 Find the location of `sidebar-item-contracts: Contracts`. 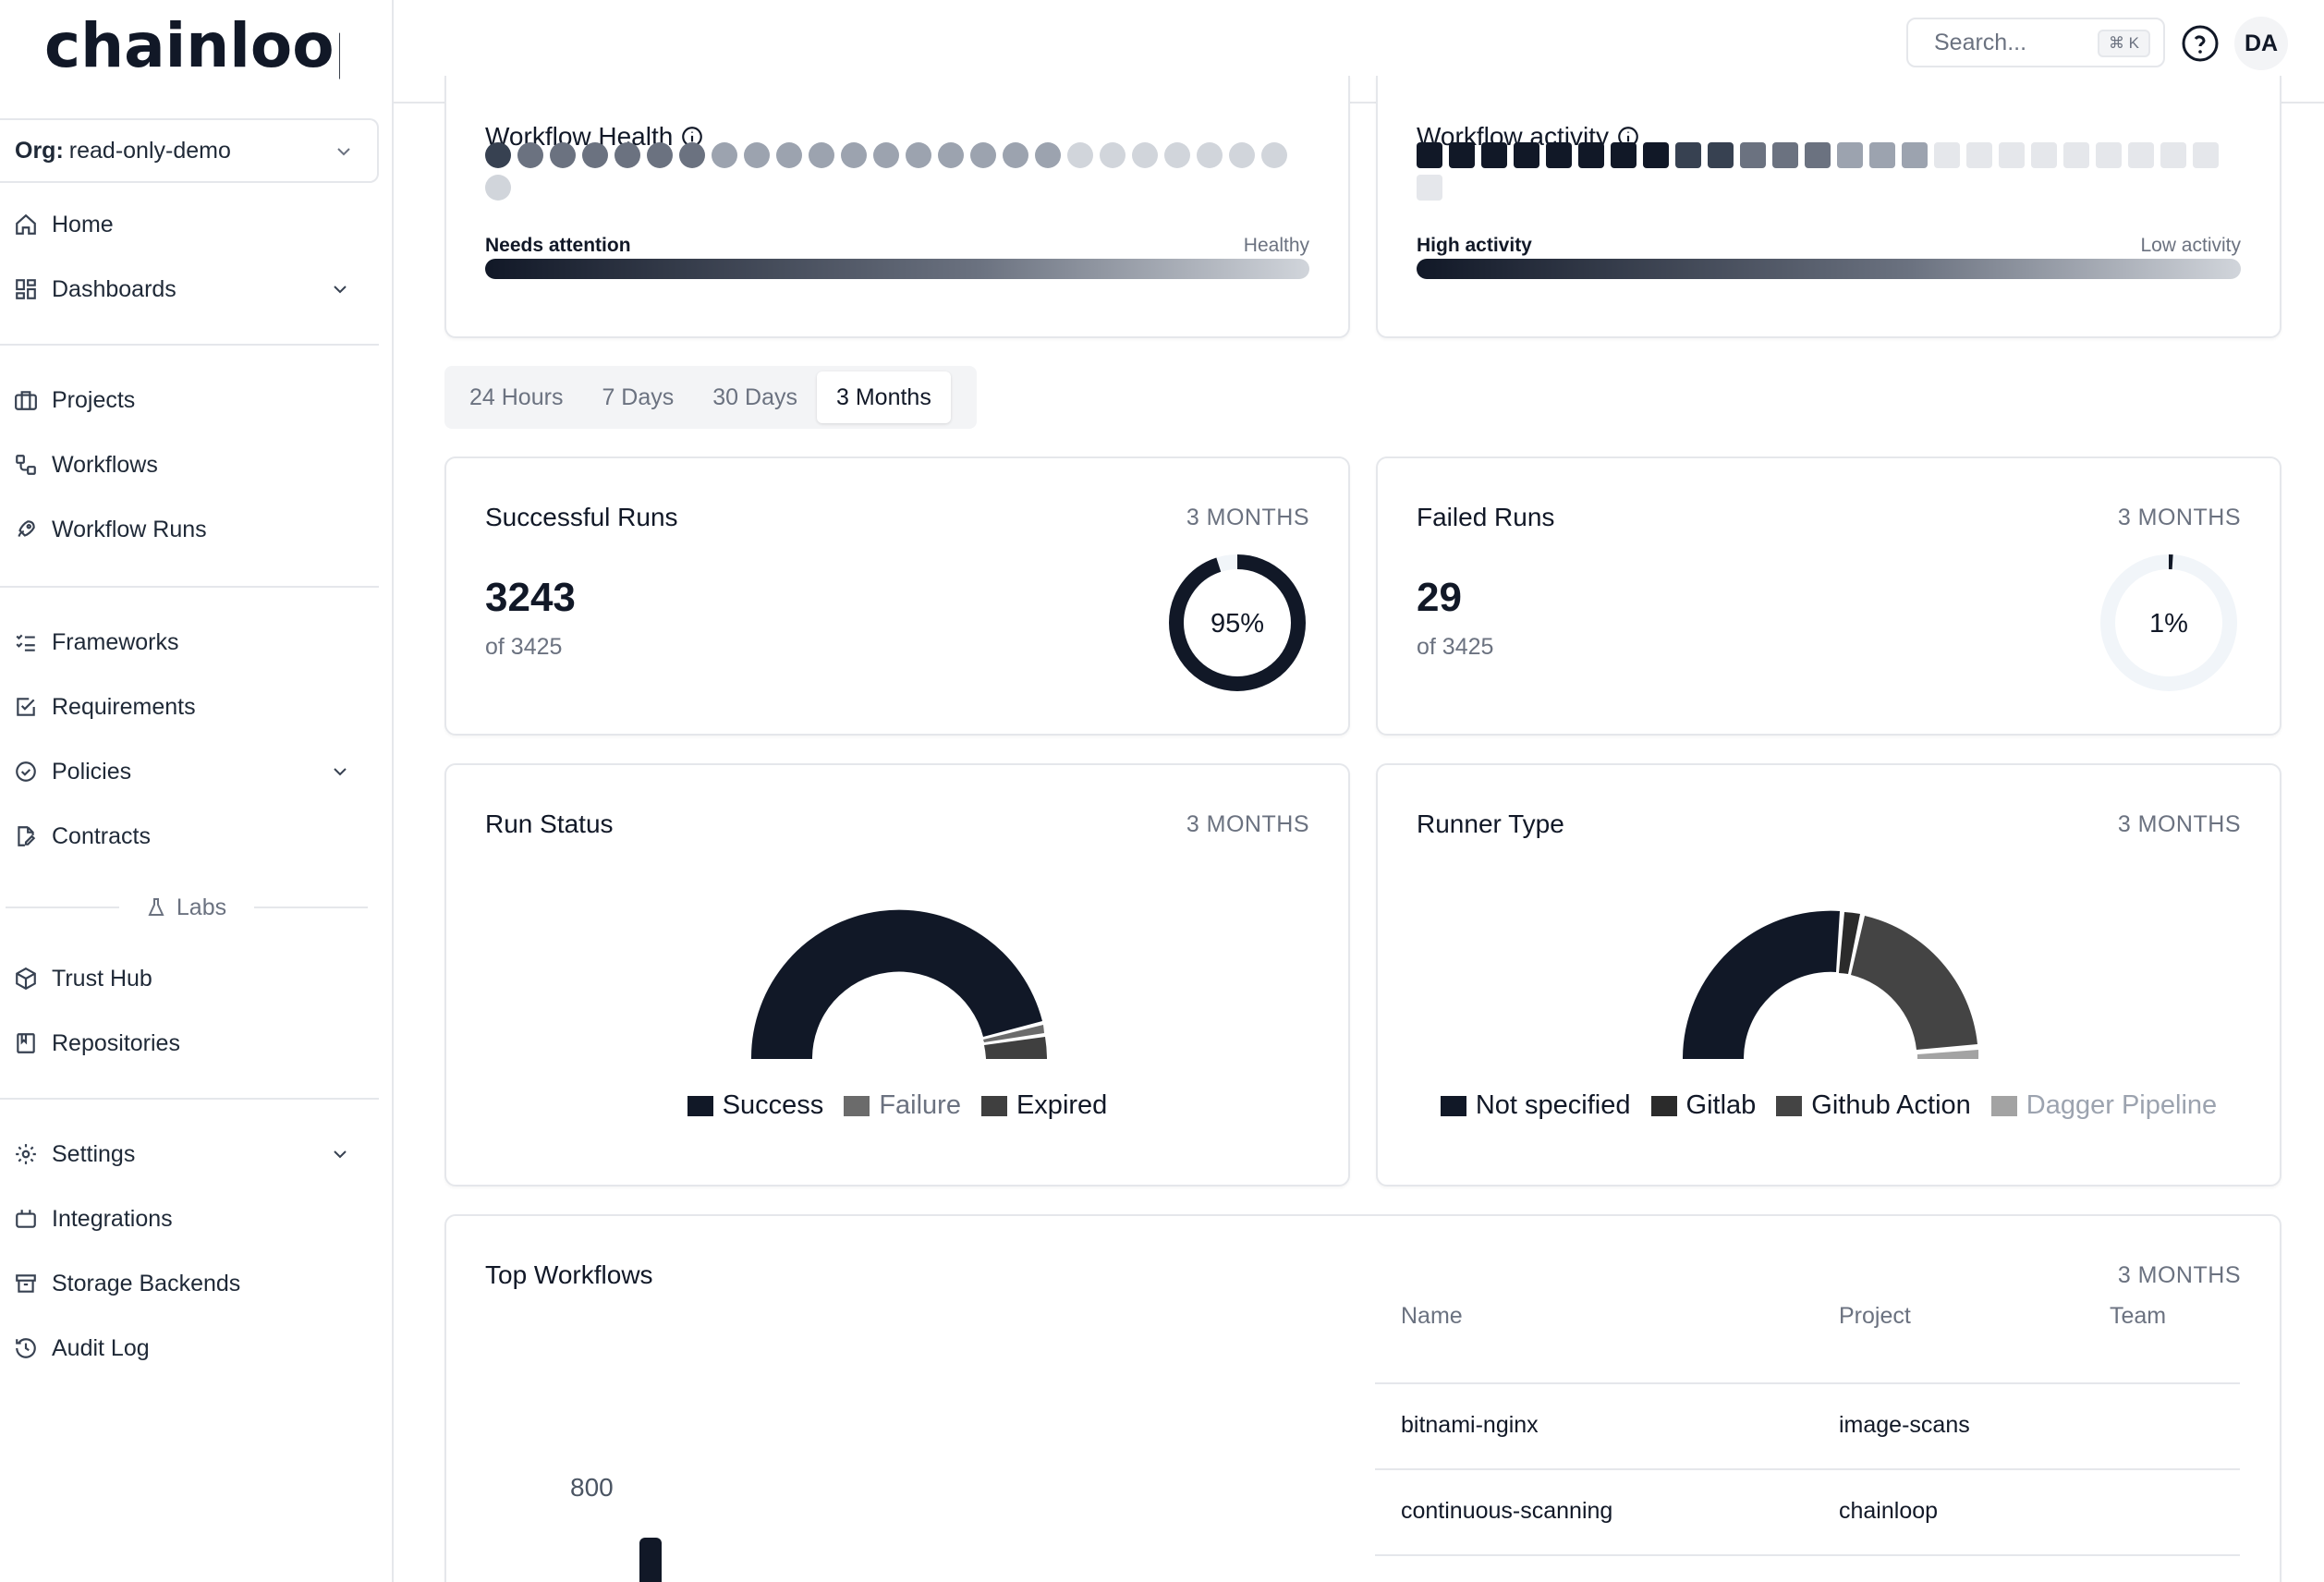

sidebar-item-contracts: Contracts is located at coordinates (193, 837).